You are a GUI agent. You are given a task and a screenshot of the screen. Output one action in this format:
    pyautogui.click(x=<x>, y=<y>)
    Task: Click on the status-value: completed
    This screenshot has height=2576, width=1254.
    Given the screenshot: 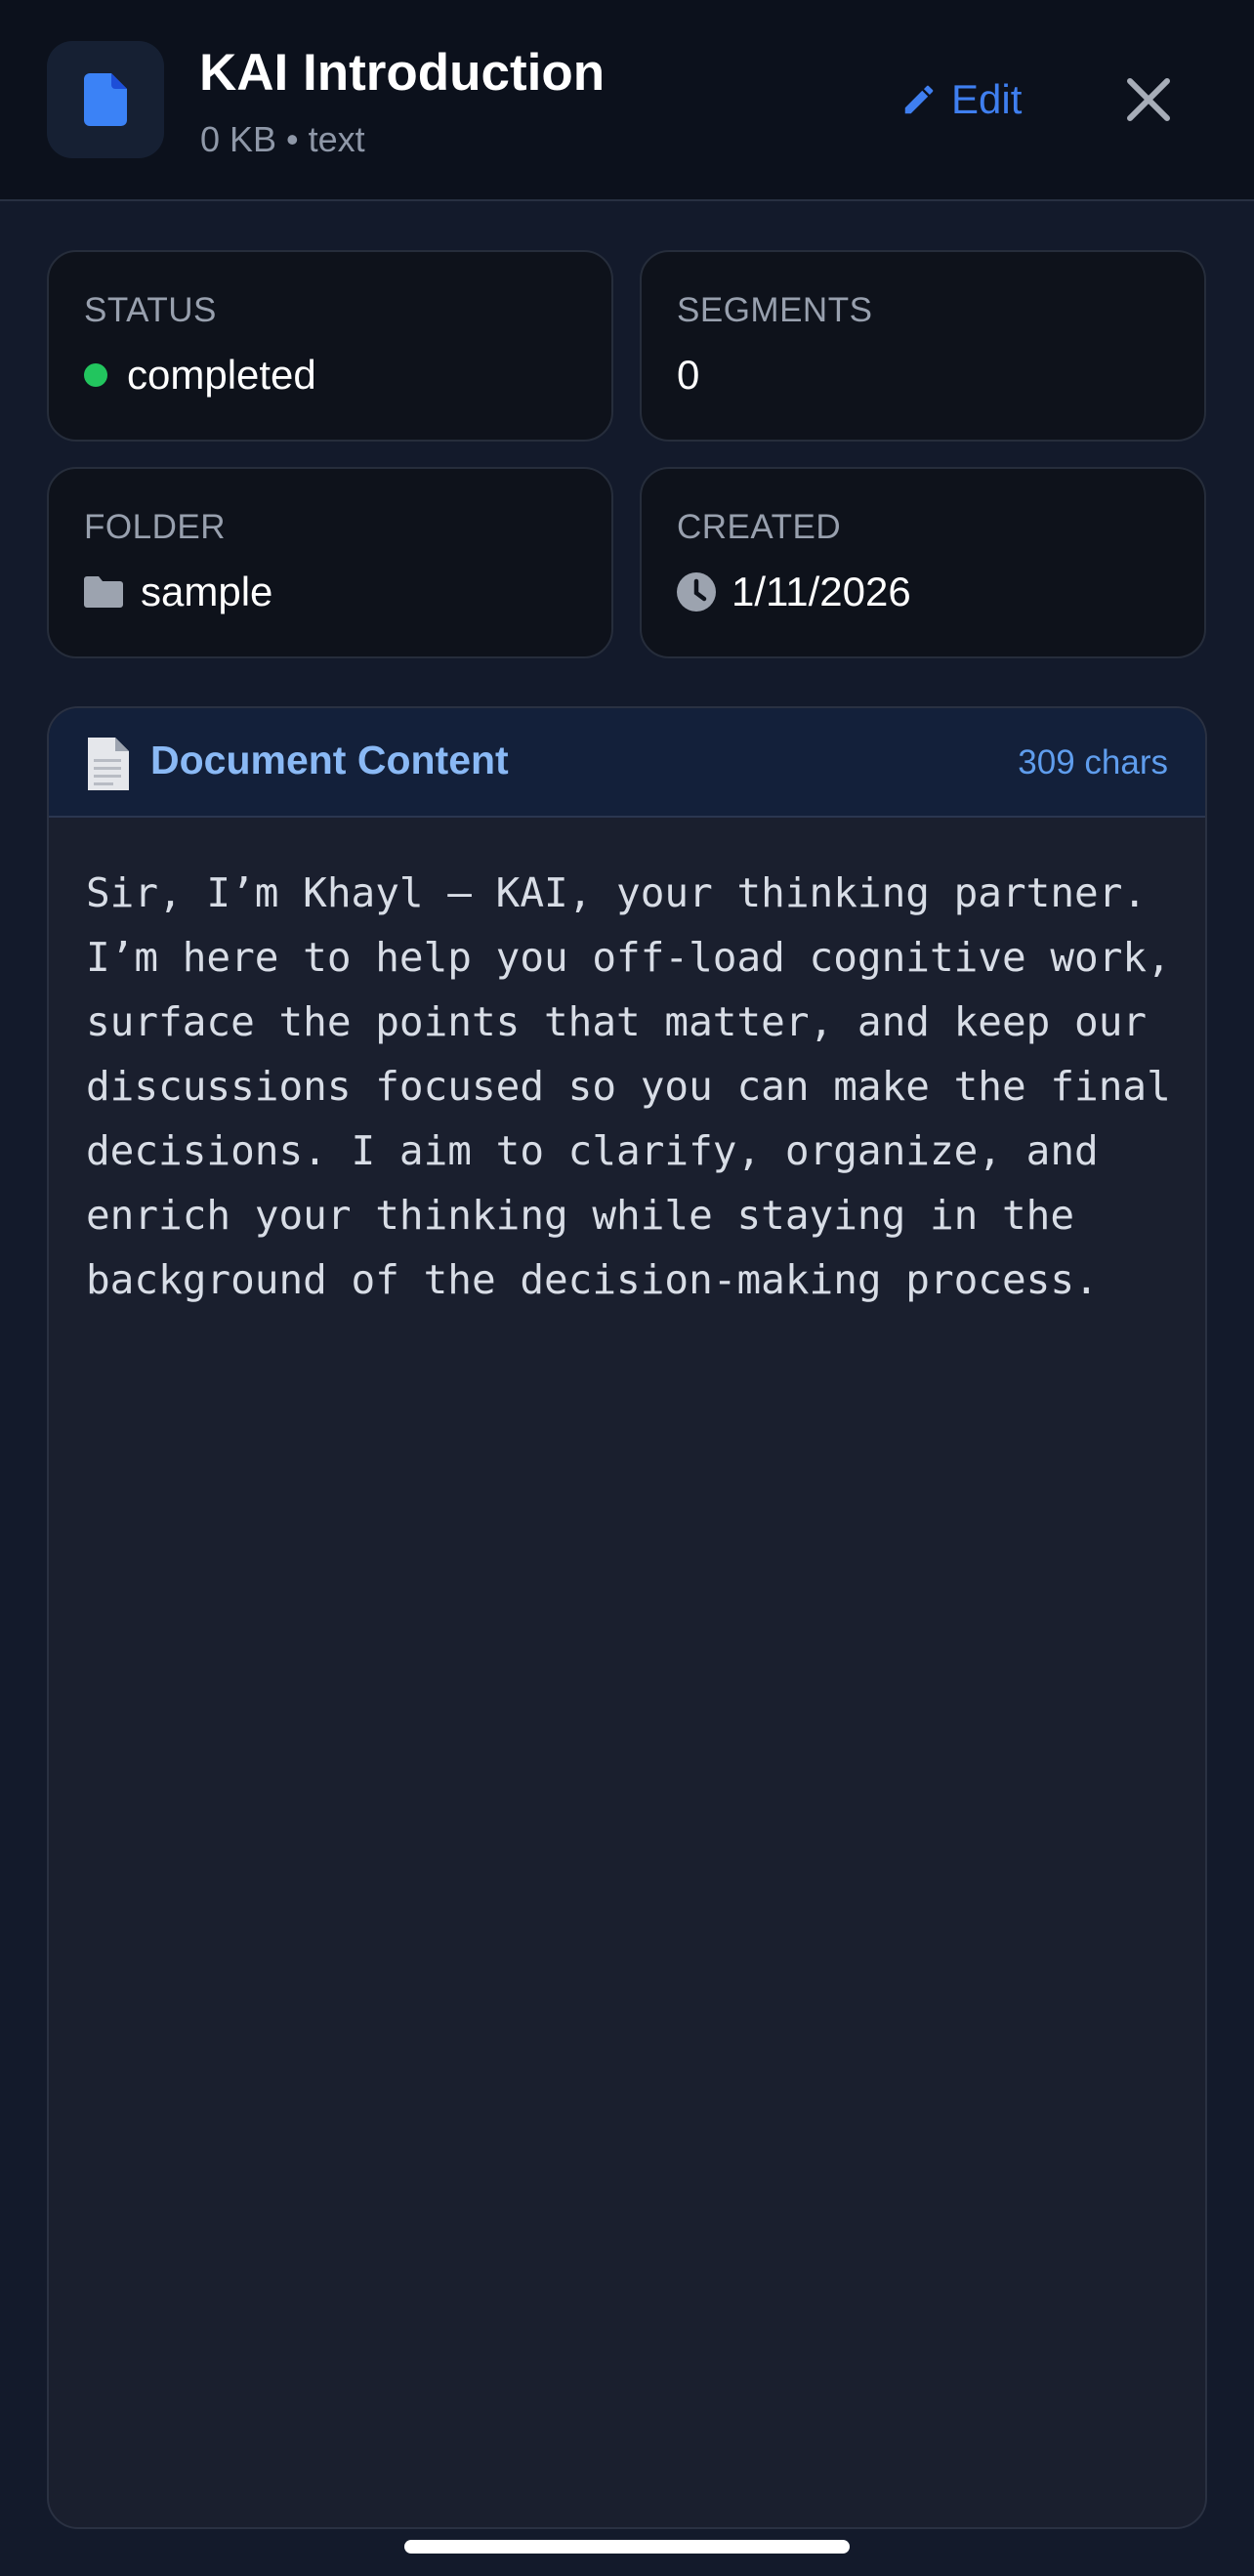 What is the action you would take?
    pyautogui.click(x=200, y=375)
    